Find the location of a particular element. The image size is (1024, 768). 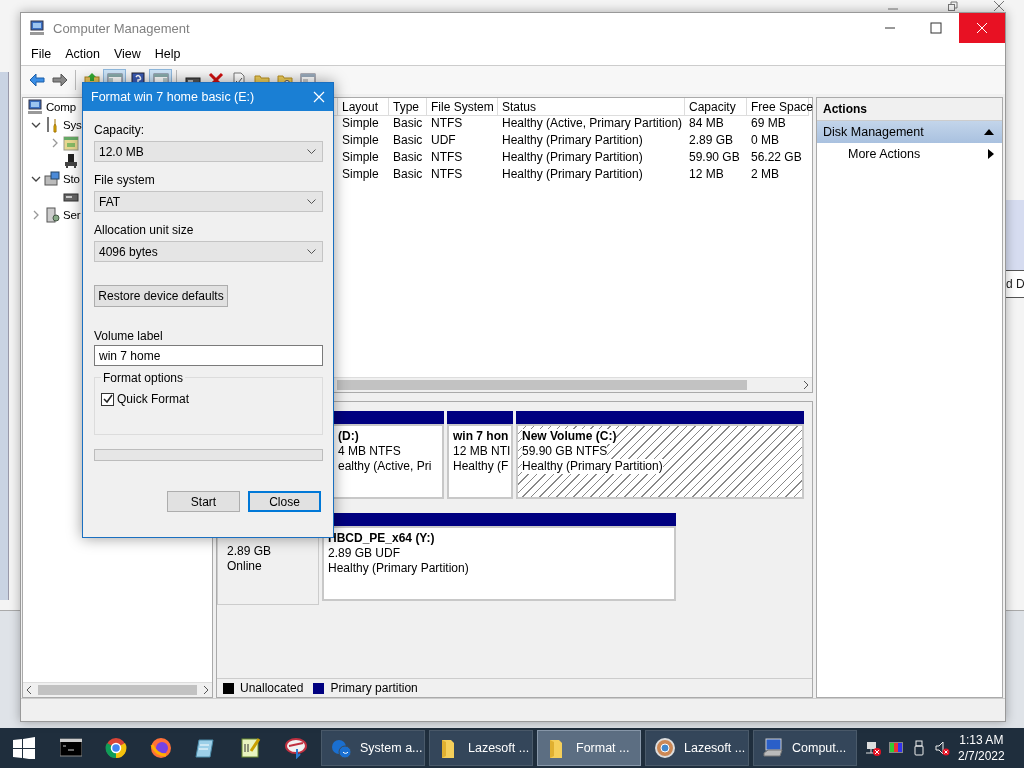

volume-label-field: win 7 home is located at coordinates (208, 355).